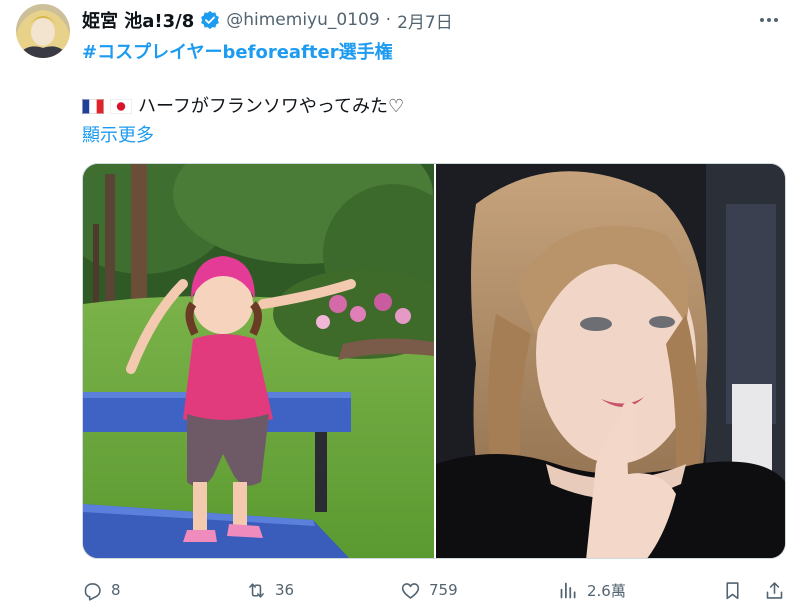 Image resolution: width=799 pixels, height=612 pixels. What do you see at coordinates (138, 20) in the screenshot?
I see `display-name: 姫宮 池a!3/8` at bounding box center [138, 20].